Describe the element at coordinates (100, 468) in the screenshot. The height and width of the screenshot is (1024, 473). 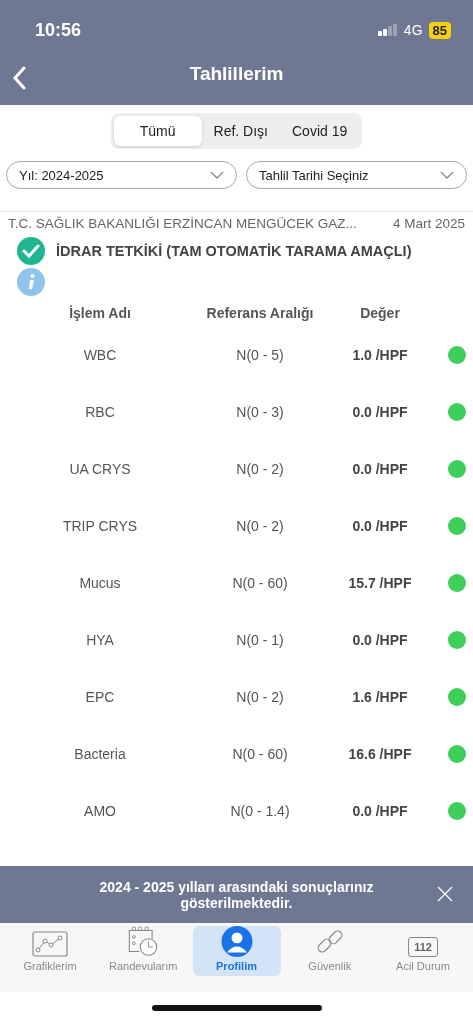
I see `table-cell-text: UA CRYS` at that location.